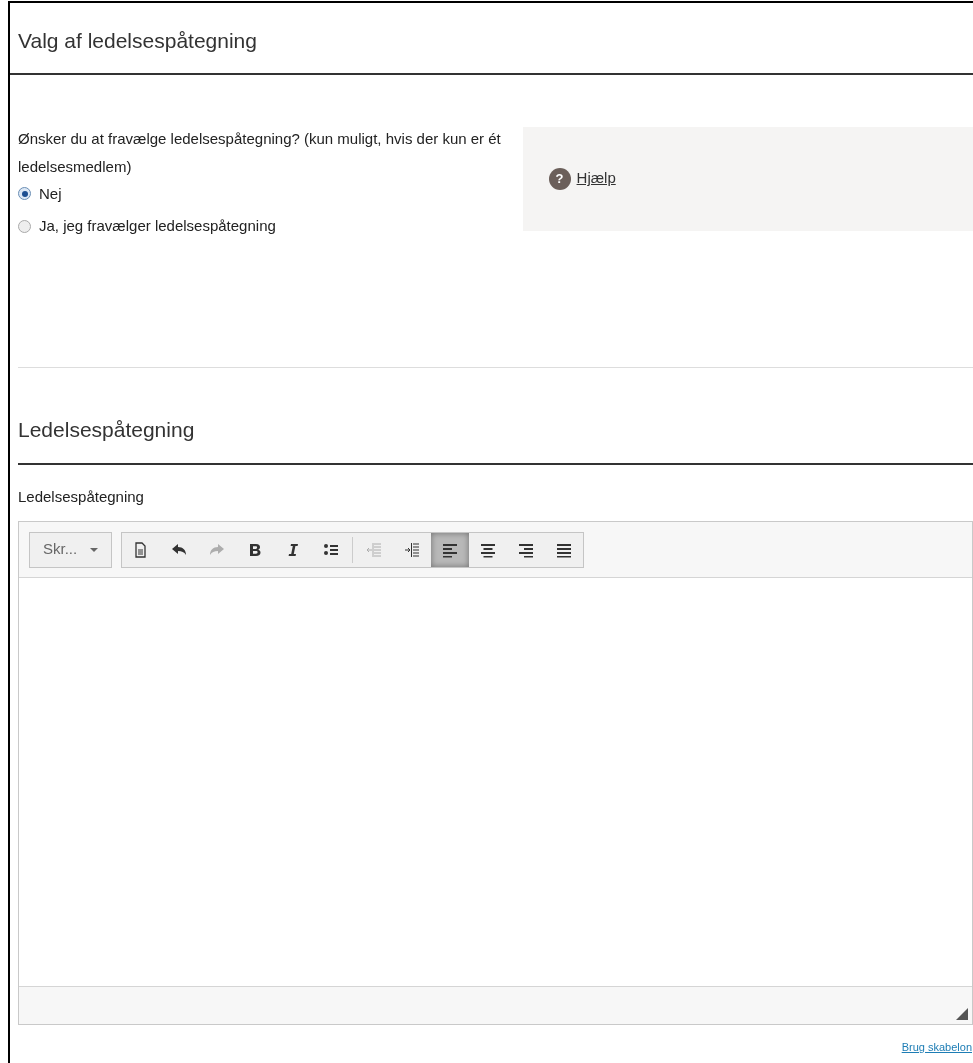 The image size is (973, 1063). I want to click on justify-icon, so click(564, 549).